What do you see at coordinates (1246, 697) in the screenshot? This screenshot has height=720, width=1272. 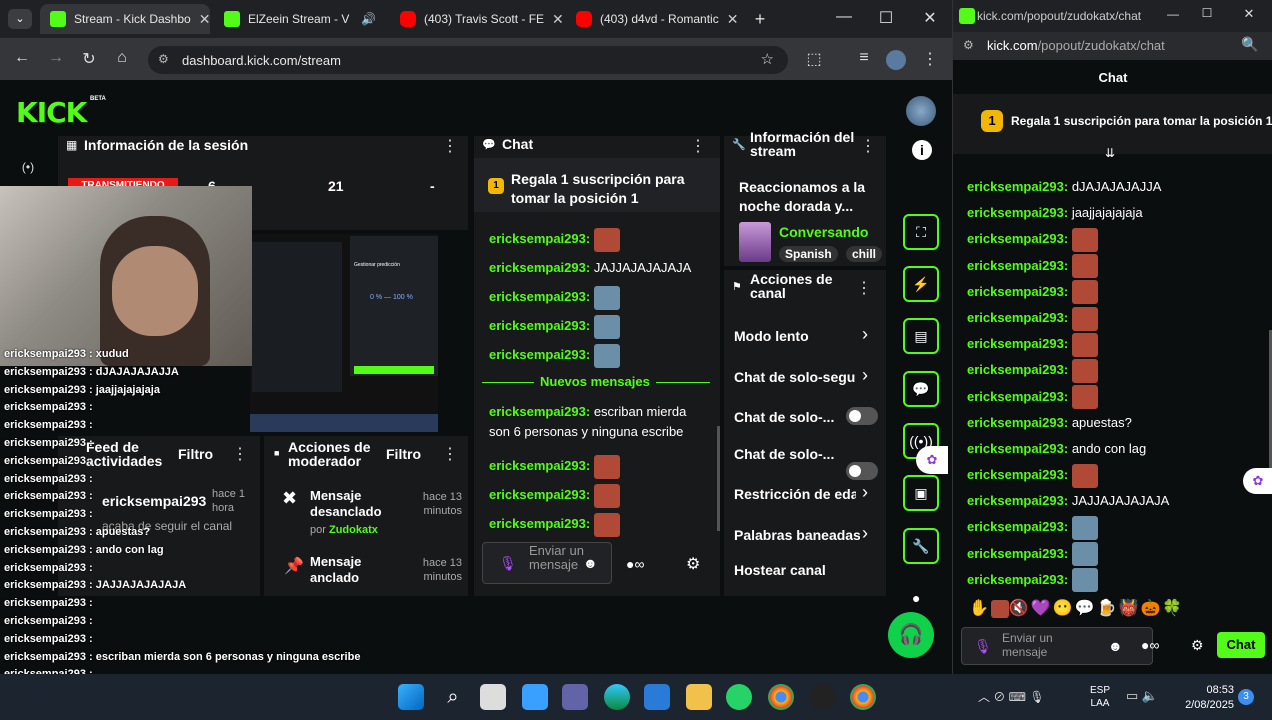 I see `notification-badge: 3` at bounding box center [1246, 697].